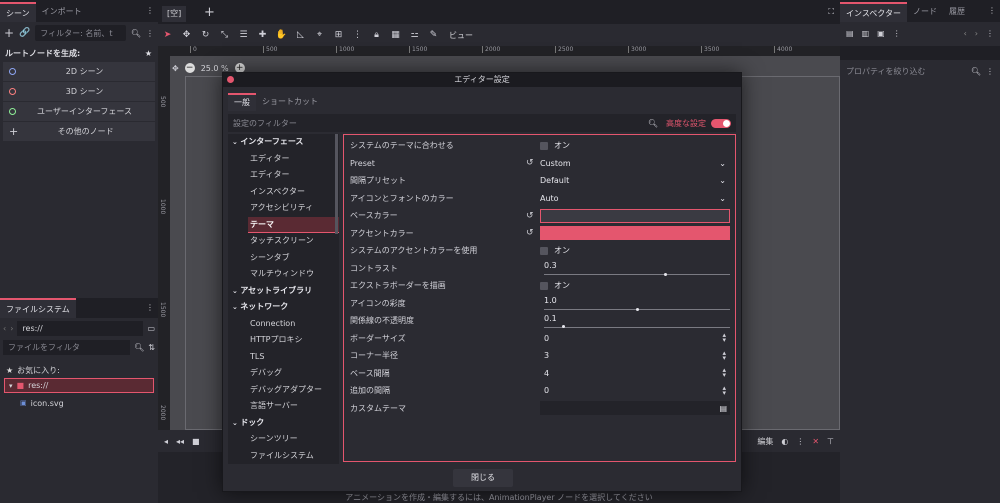  I want to click on view-menu: ビュー, so click(461, 35).